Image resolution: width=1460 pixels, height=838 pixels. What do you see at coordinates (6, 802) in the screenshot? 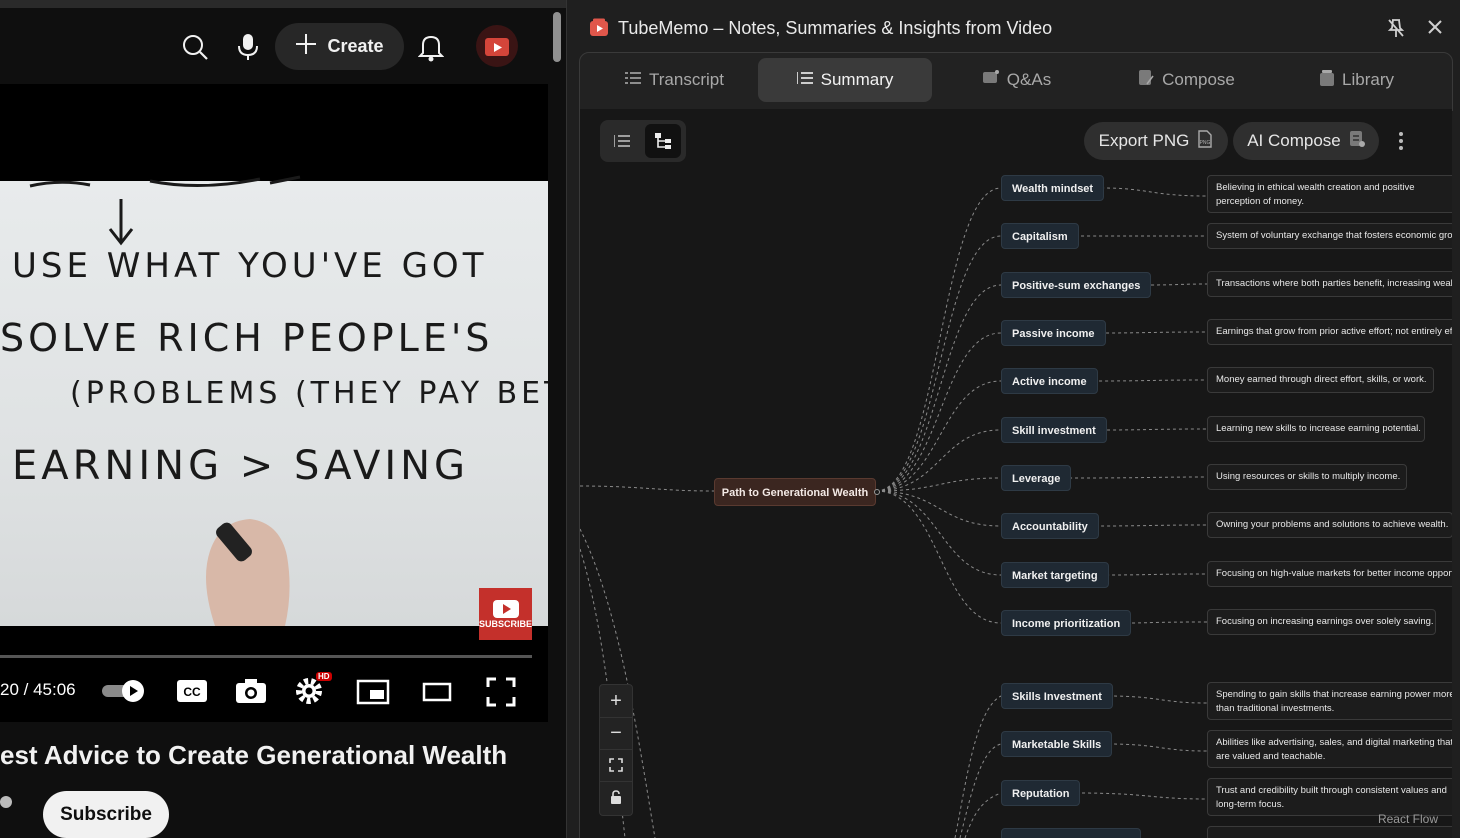
I see `verified-icon` at bounding box center [6, 802].